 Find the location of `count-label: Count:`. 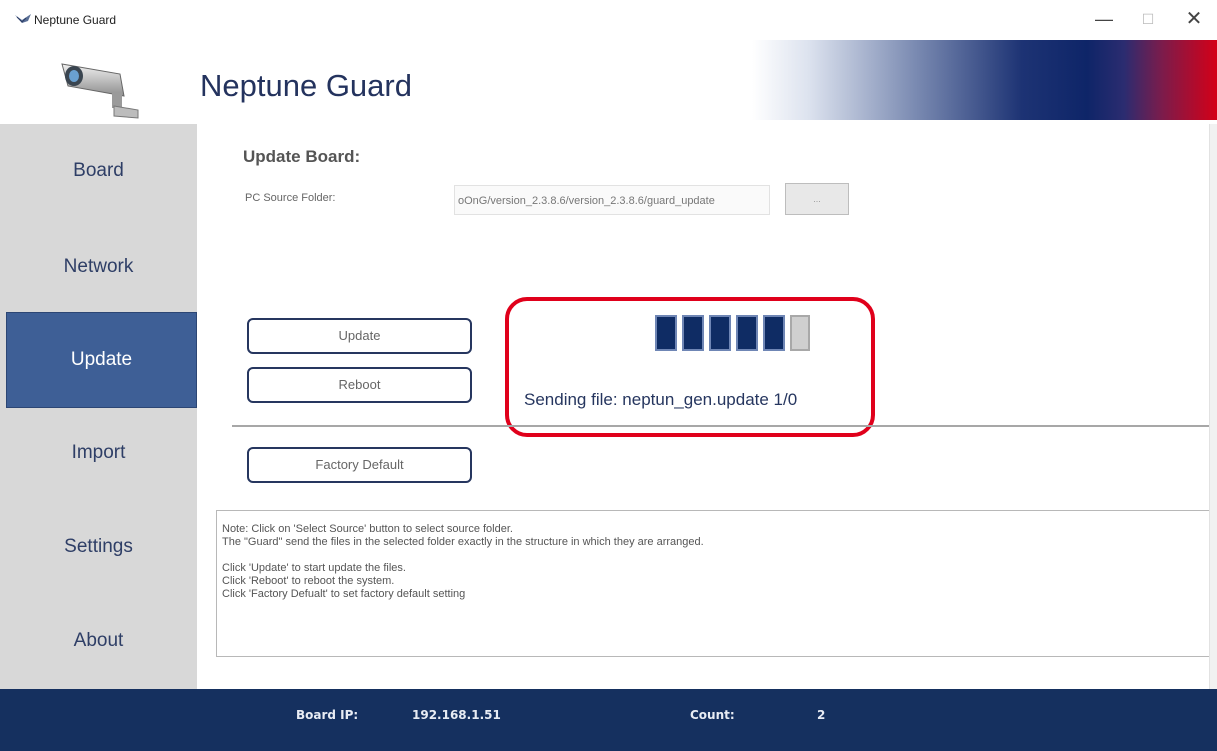

count-label: Count: is located at coordinates (712, 715).